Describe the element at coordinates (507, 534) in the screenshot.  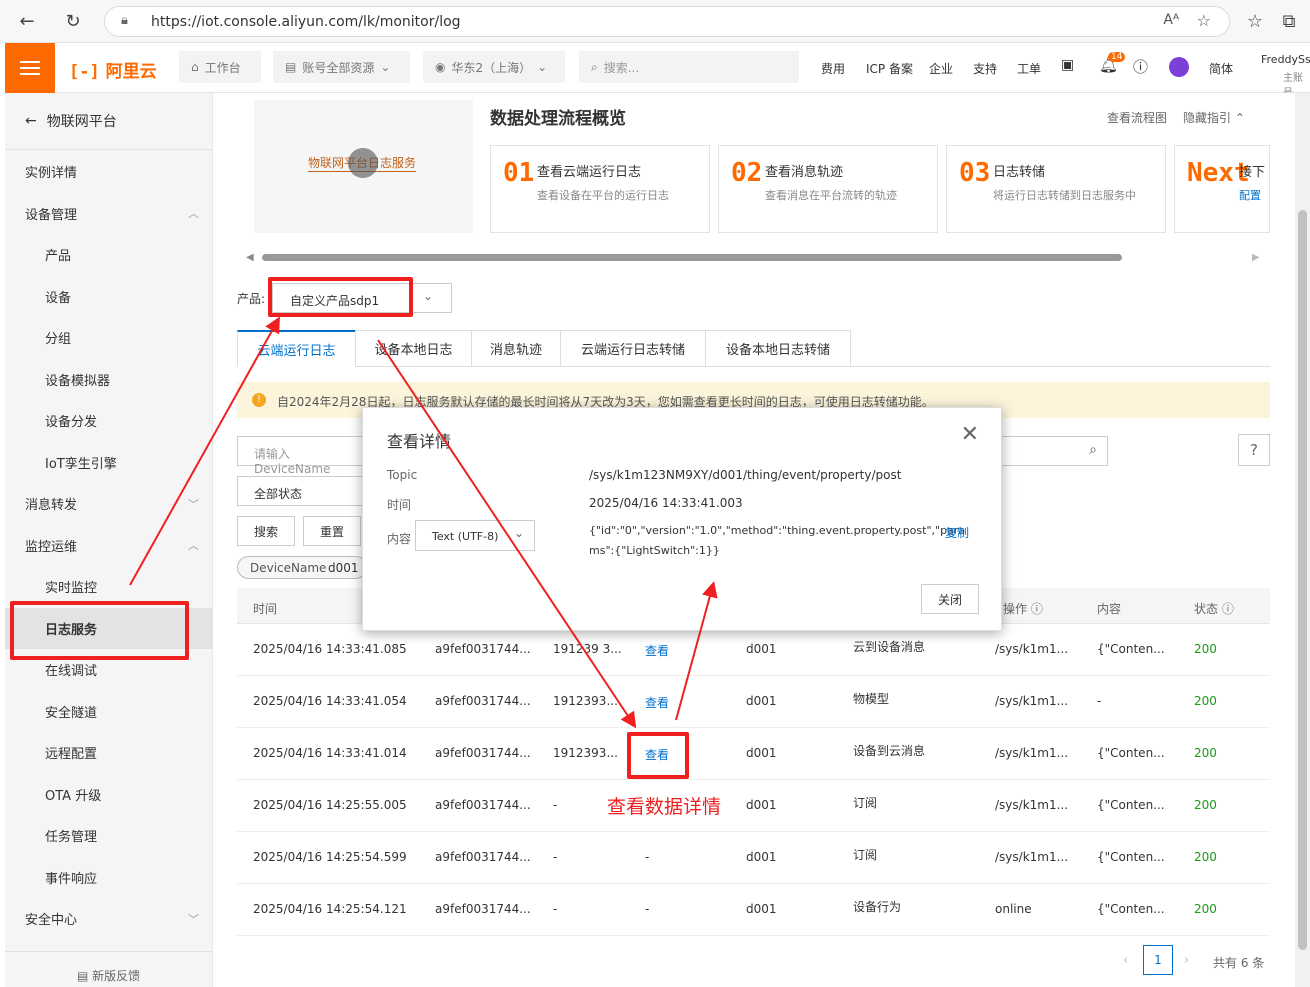
I see `arrow-to-view` at that location.